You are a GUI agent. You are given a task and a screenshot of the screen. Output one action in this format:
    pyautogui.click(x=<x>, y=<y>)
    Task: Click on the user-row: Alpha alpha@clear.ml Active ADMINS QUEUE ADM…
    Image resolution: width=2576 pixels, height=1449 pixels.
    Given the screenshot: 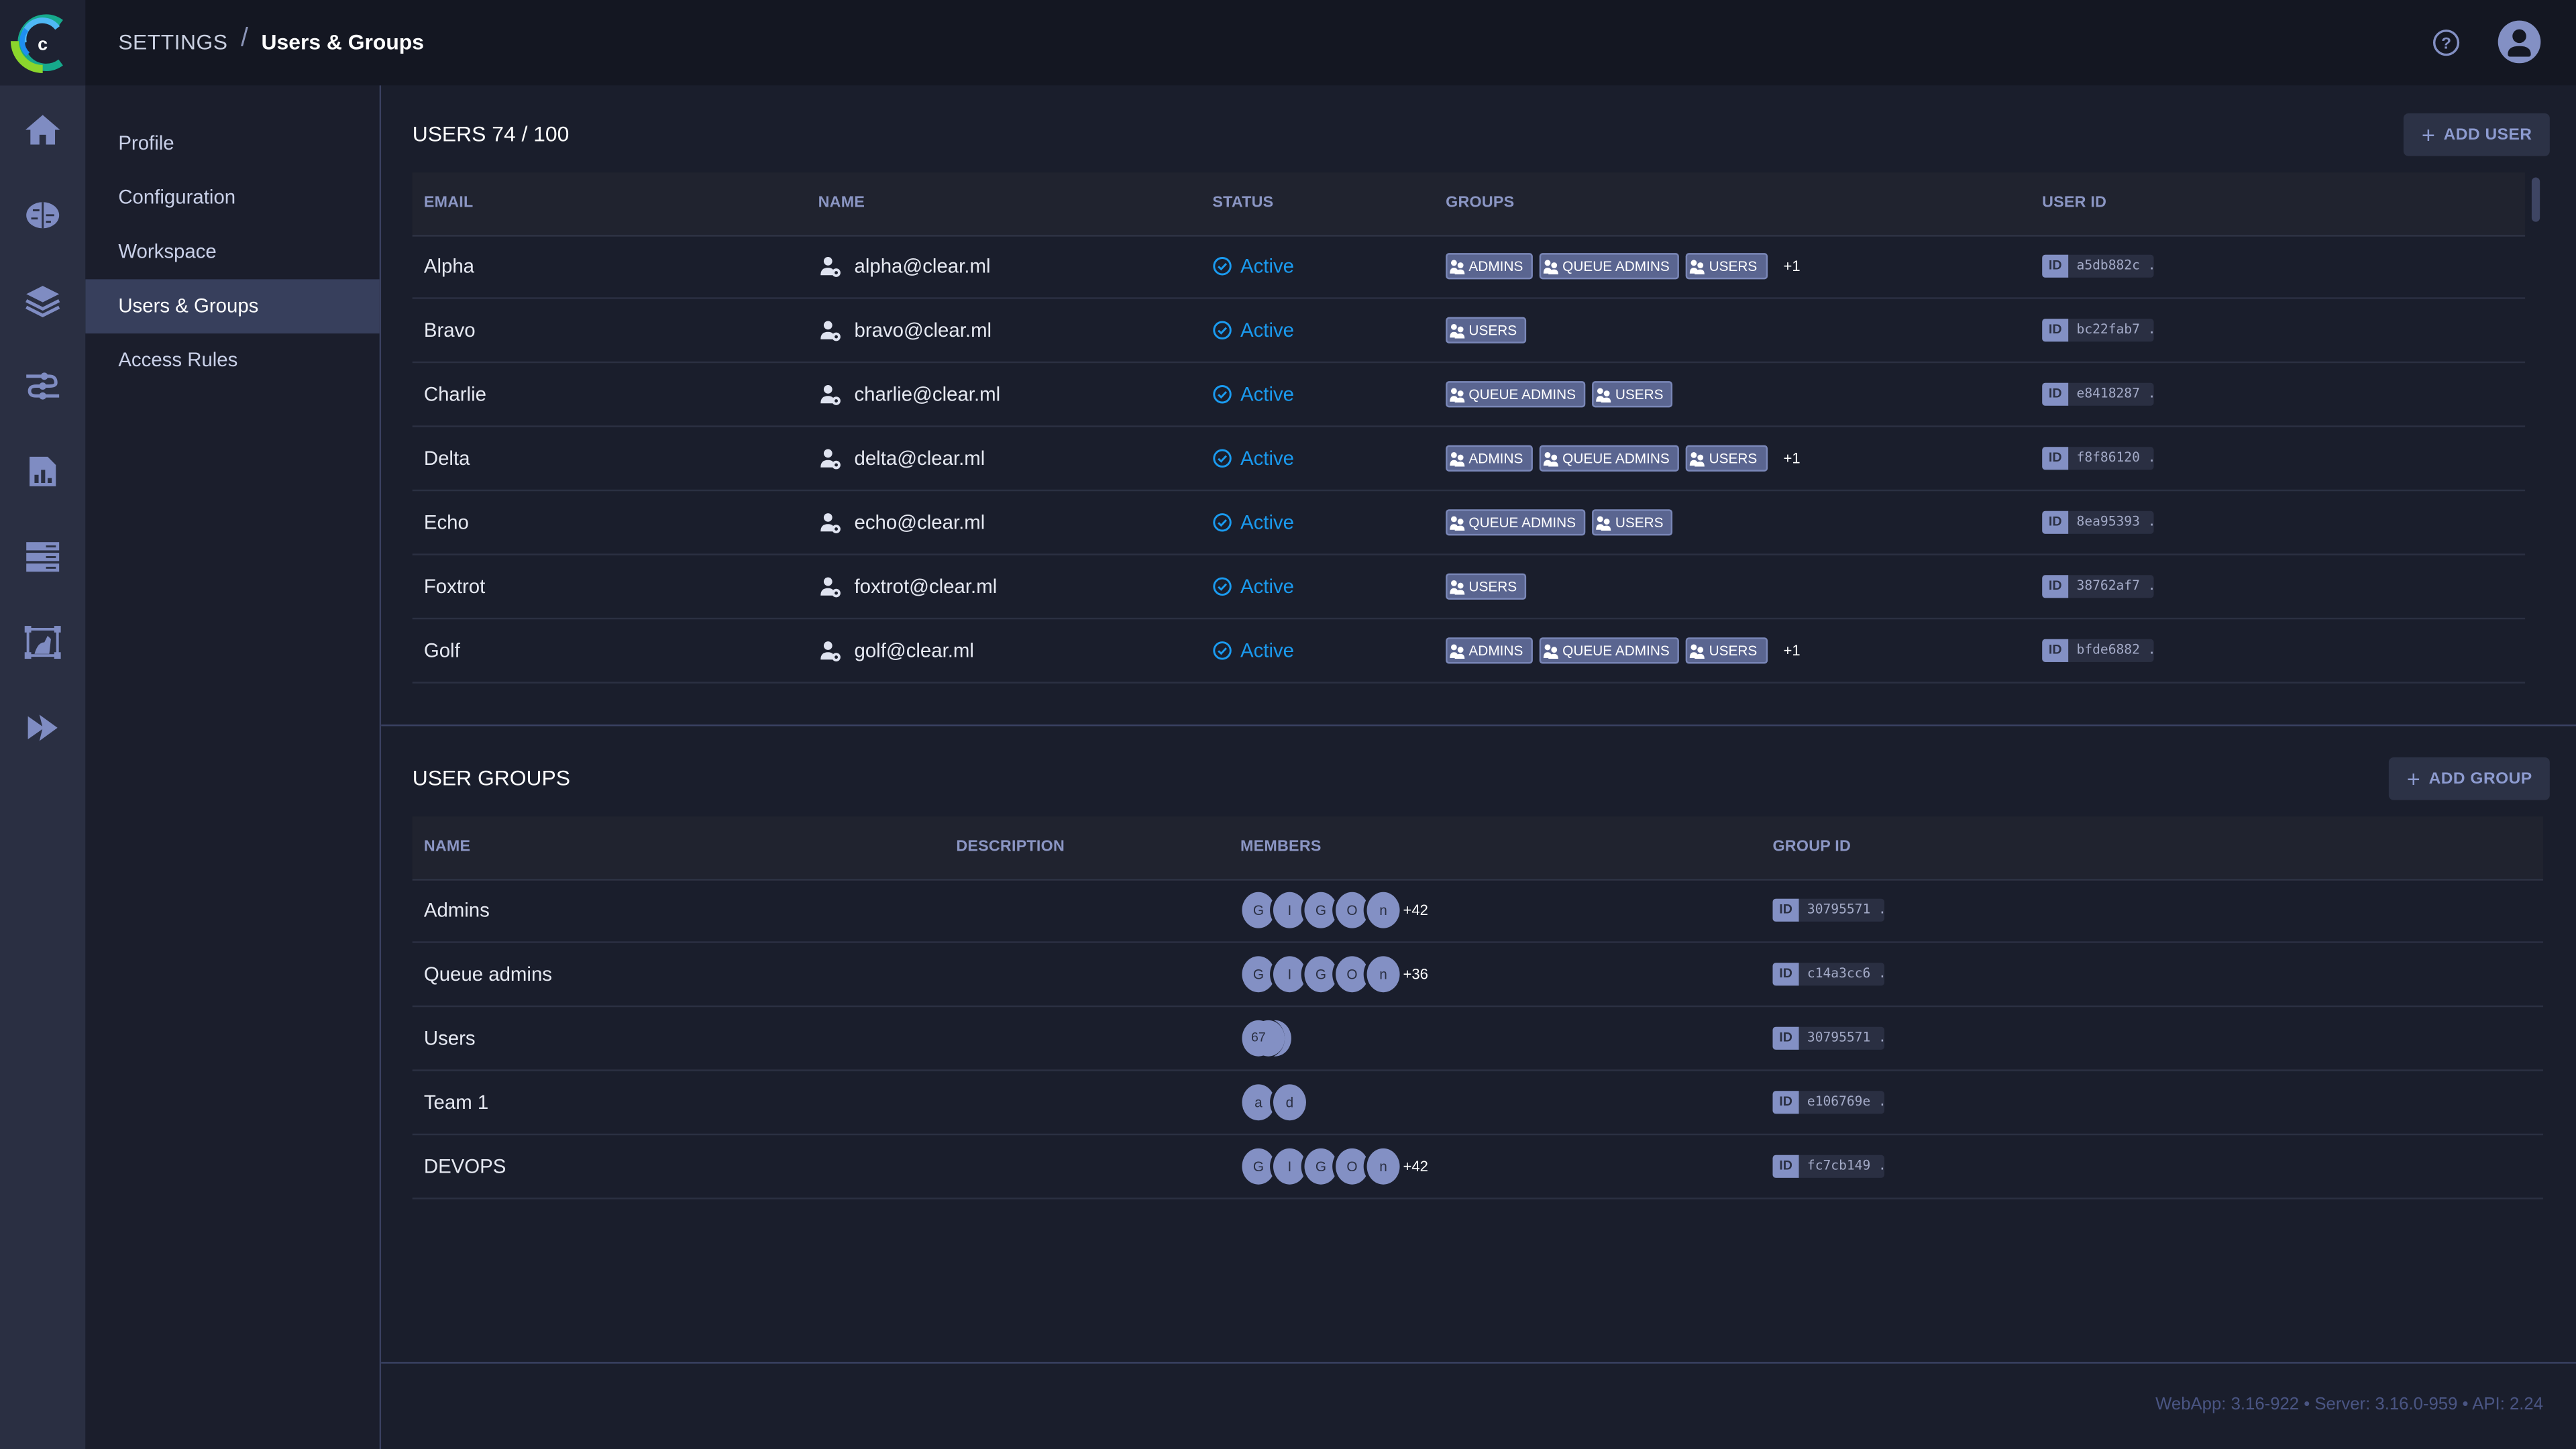 What is the action you would take?
    pyautogui.click(x=1469, y=267)
    